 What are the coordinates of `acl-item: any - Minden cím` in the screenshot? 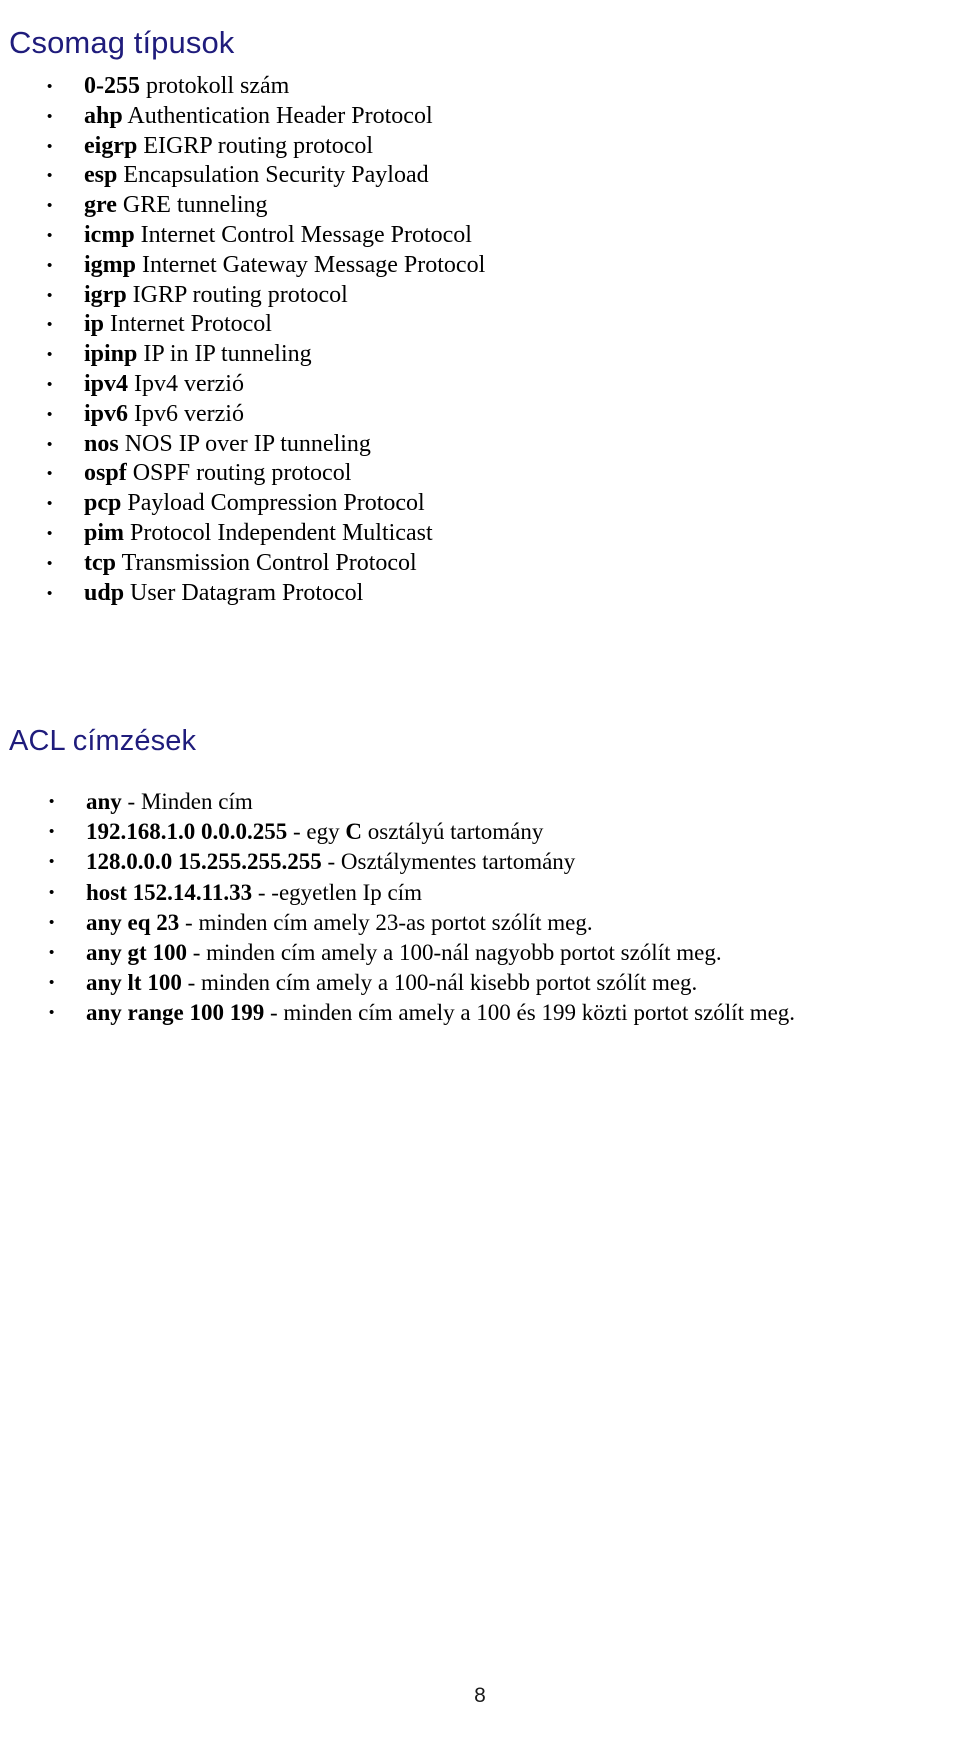 It's located at (470, 802).